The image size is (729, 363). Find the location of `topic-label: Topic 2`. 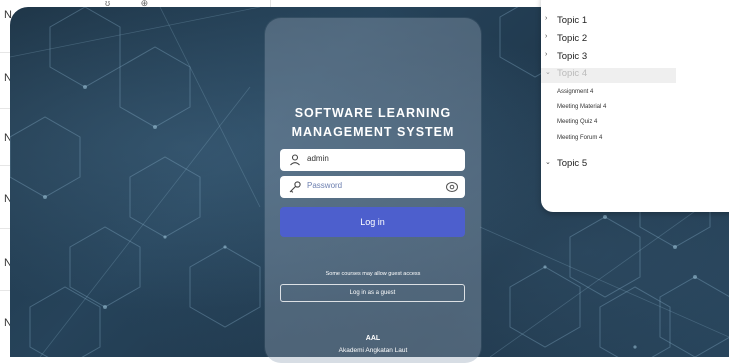

topic-label: Topic 2 is located at coordinates (572, 38).